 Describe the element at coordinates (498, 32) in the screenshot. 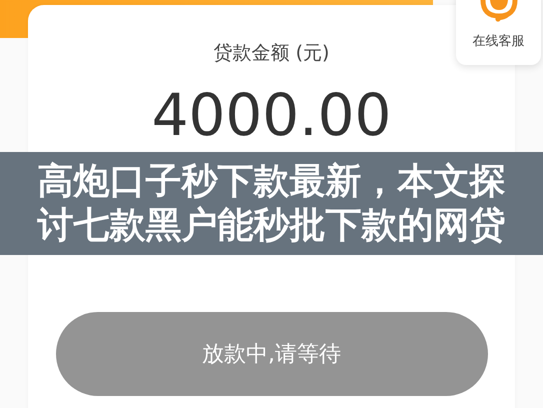

I see `support-widget: 在线客服` at that location.